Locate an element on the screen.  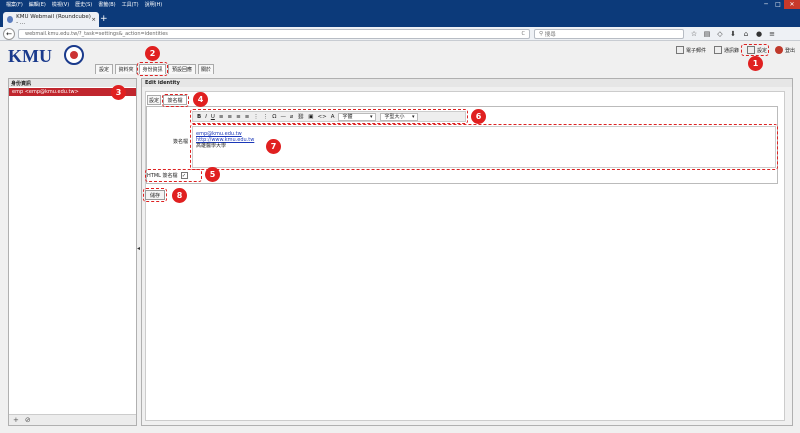
tab-responses: 預設回應 is located at coordinates (182, 69).